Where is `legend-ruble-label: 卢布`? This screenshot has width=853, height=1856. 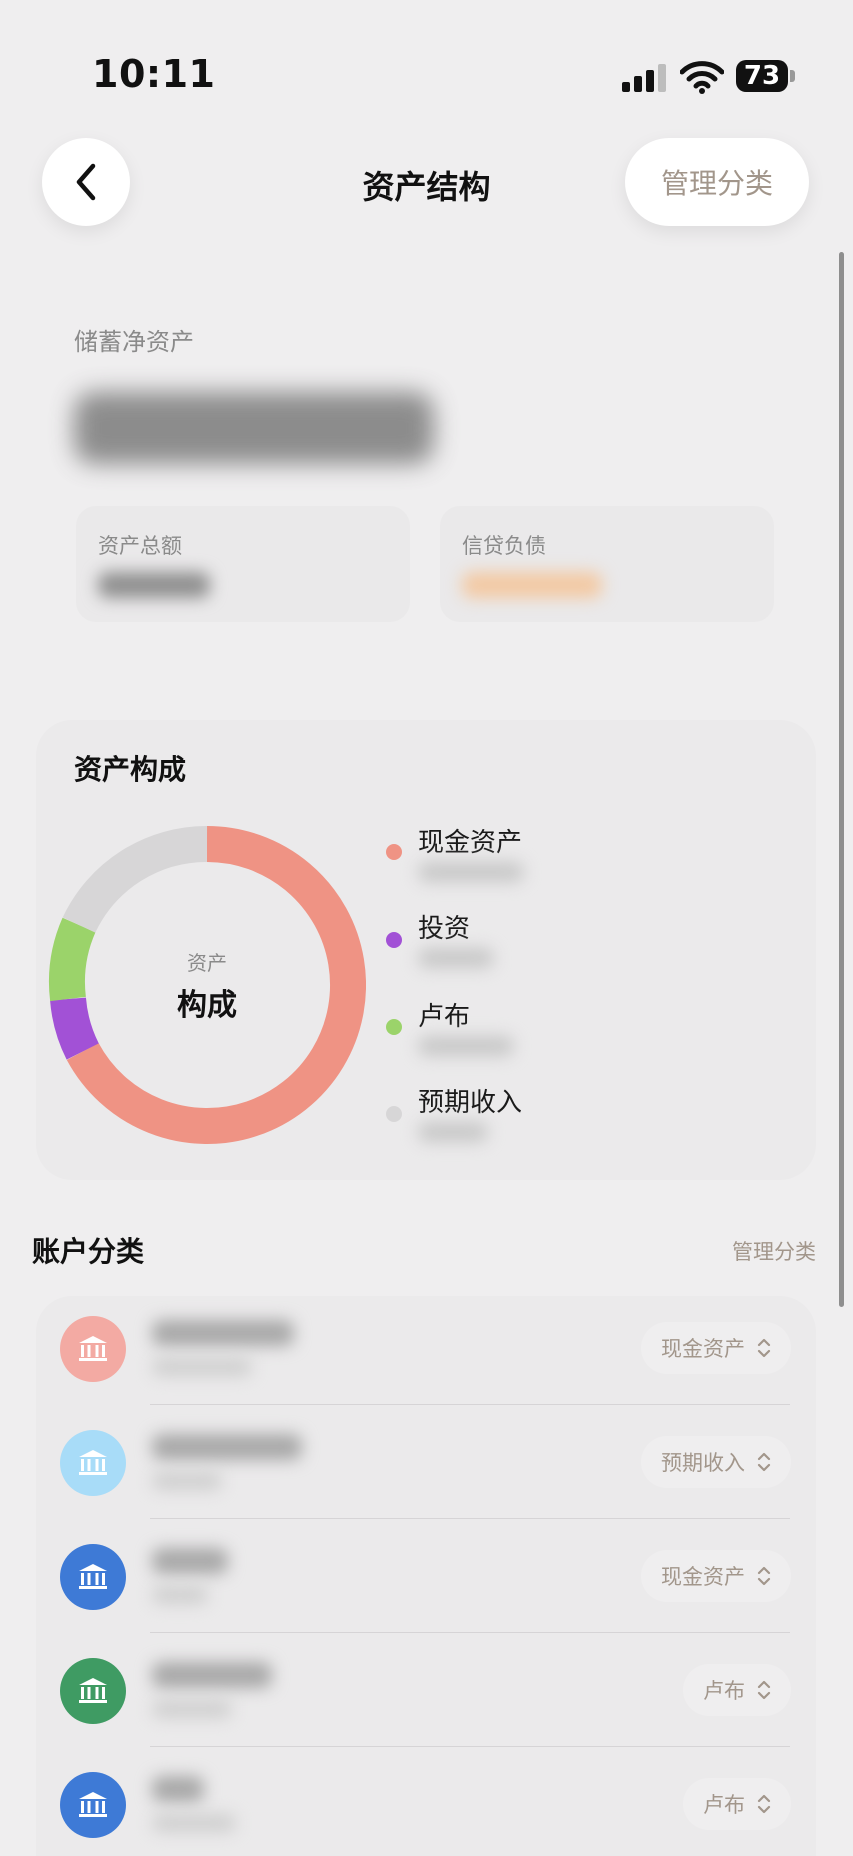 legend-ruble-label: 卢布 is located at coordinates (444, 1017).